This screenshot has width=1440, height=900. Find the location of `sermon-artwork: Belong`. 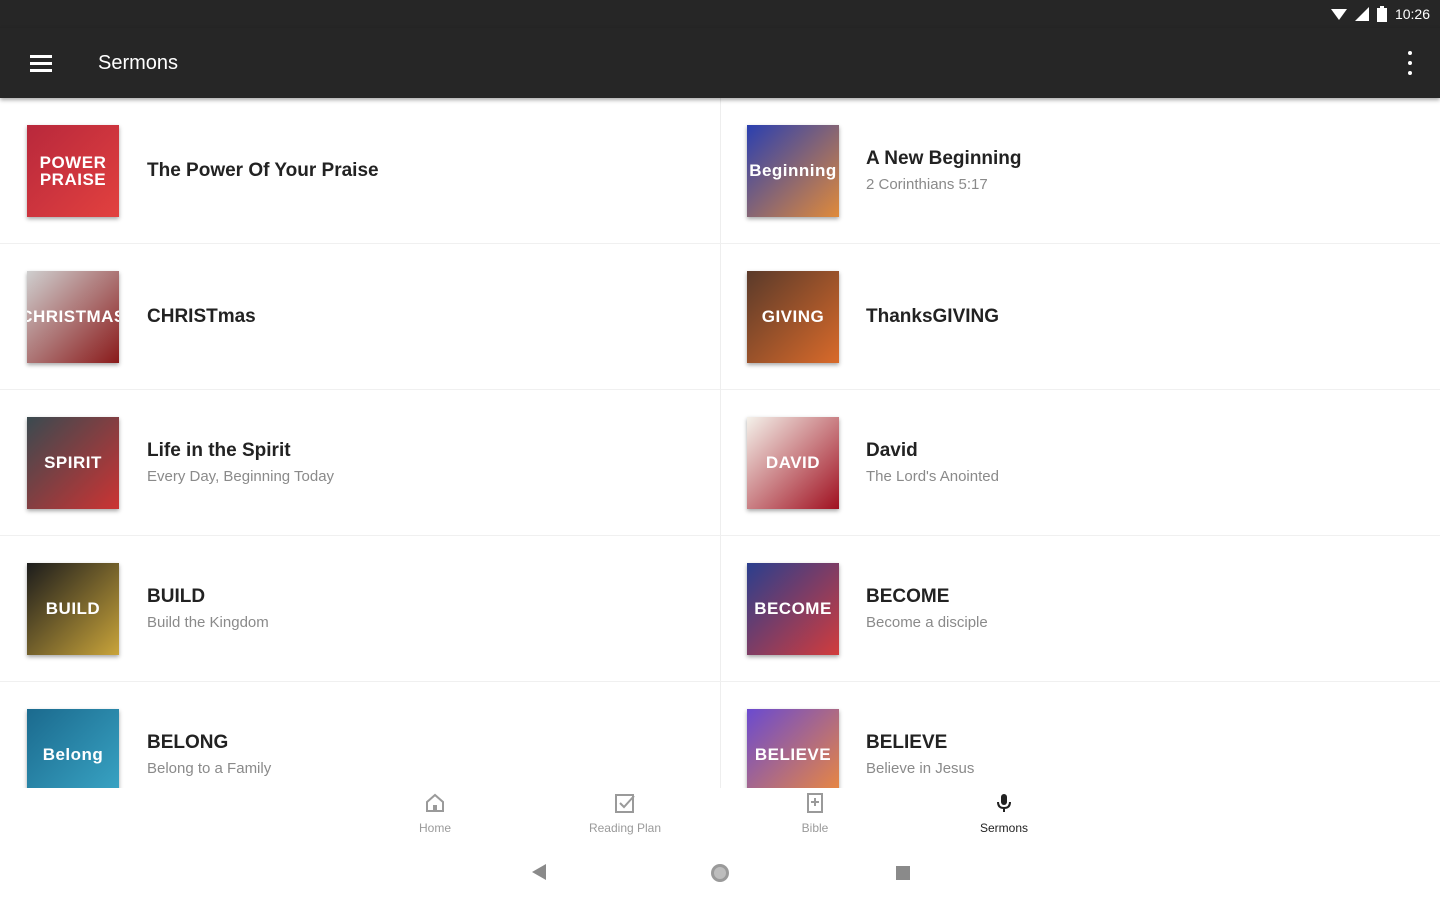

sermon-artwork: Belong is located at coordinates (73, 748).